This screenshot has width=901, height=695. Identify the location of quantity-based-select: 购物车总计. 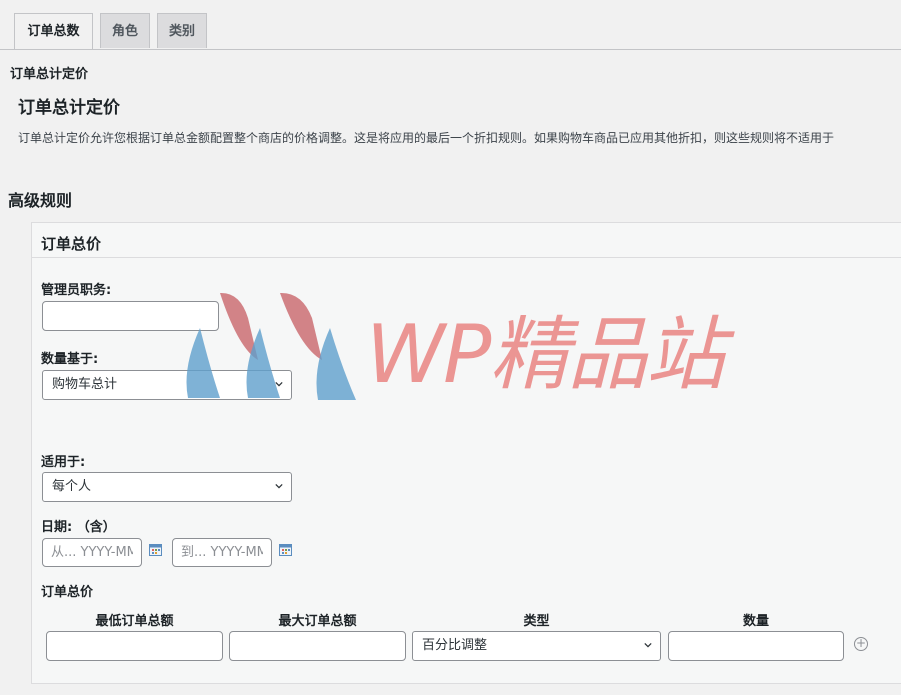
(167, 385).